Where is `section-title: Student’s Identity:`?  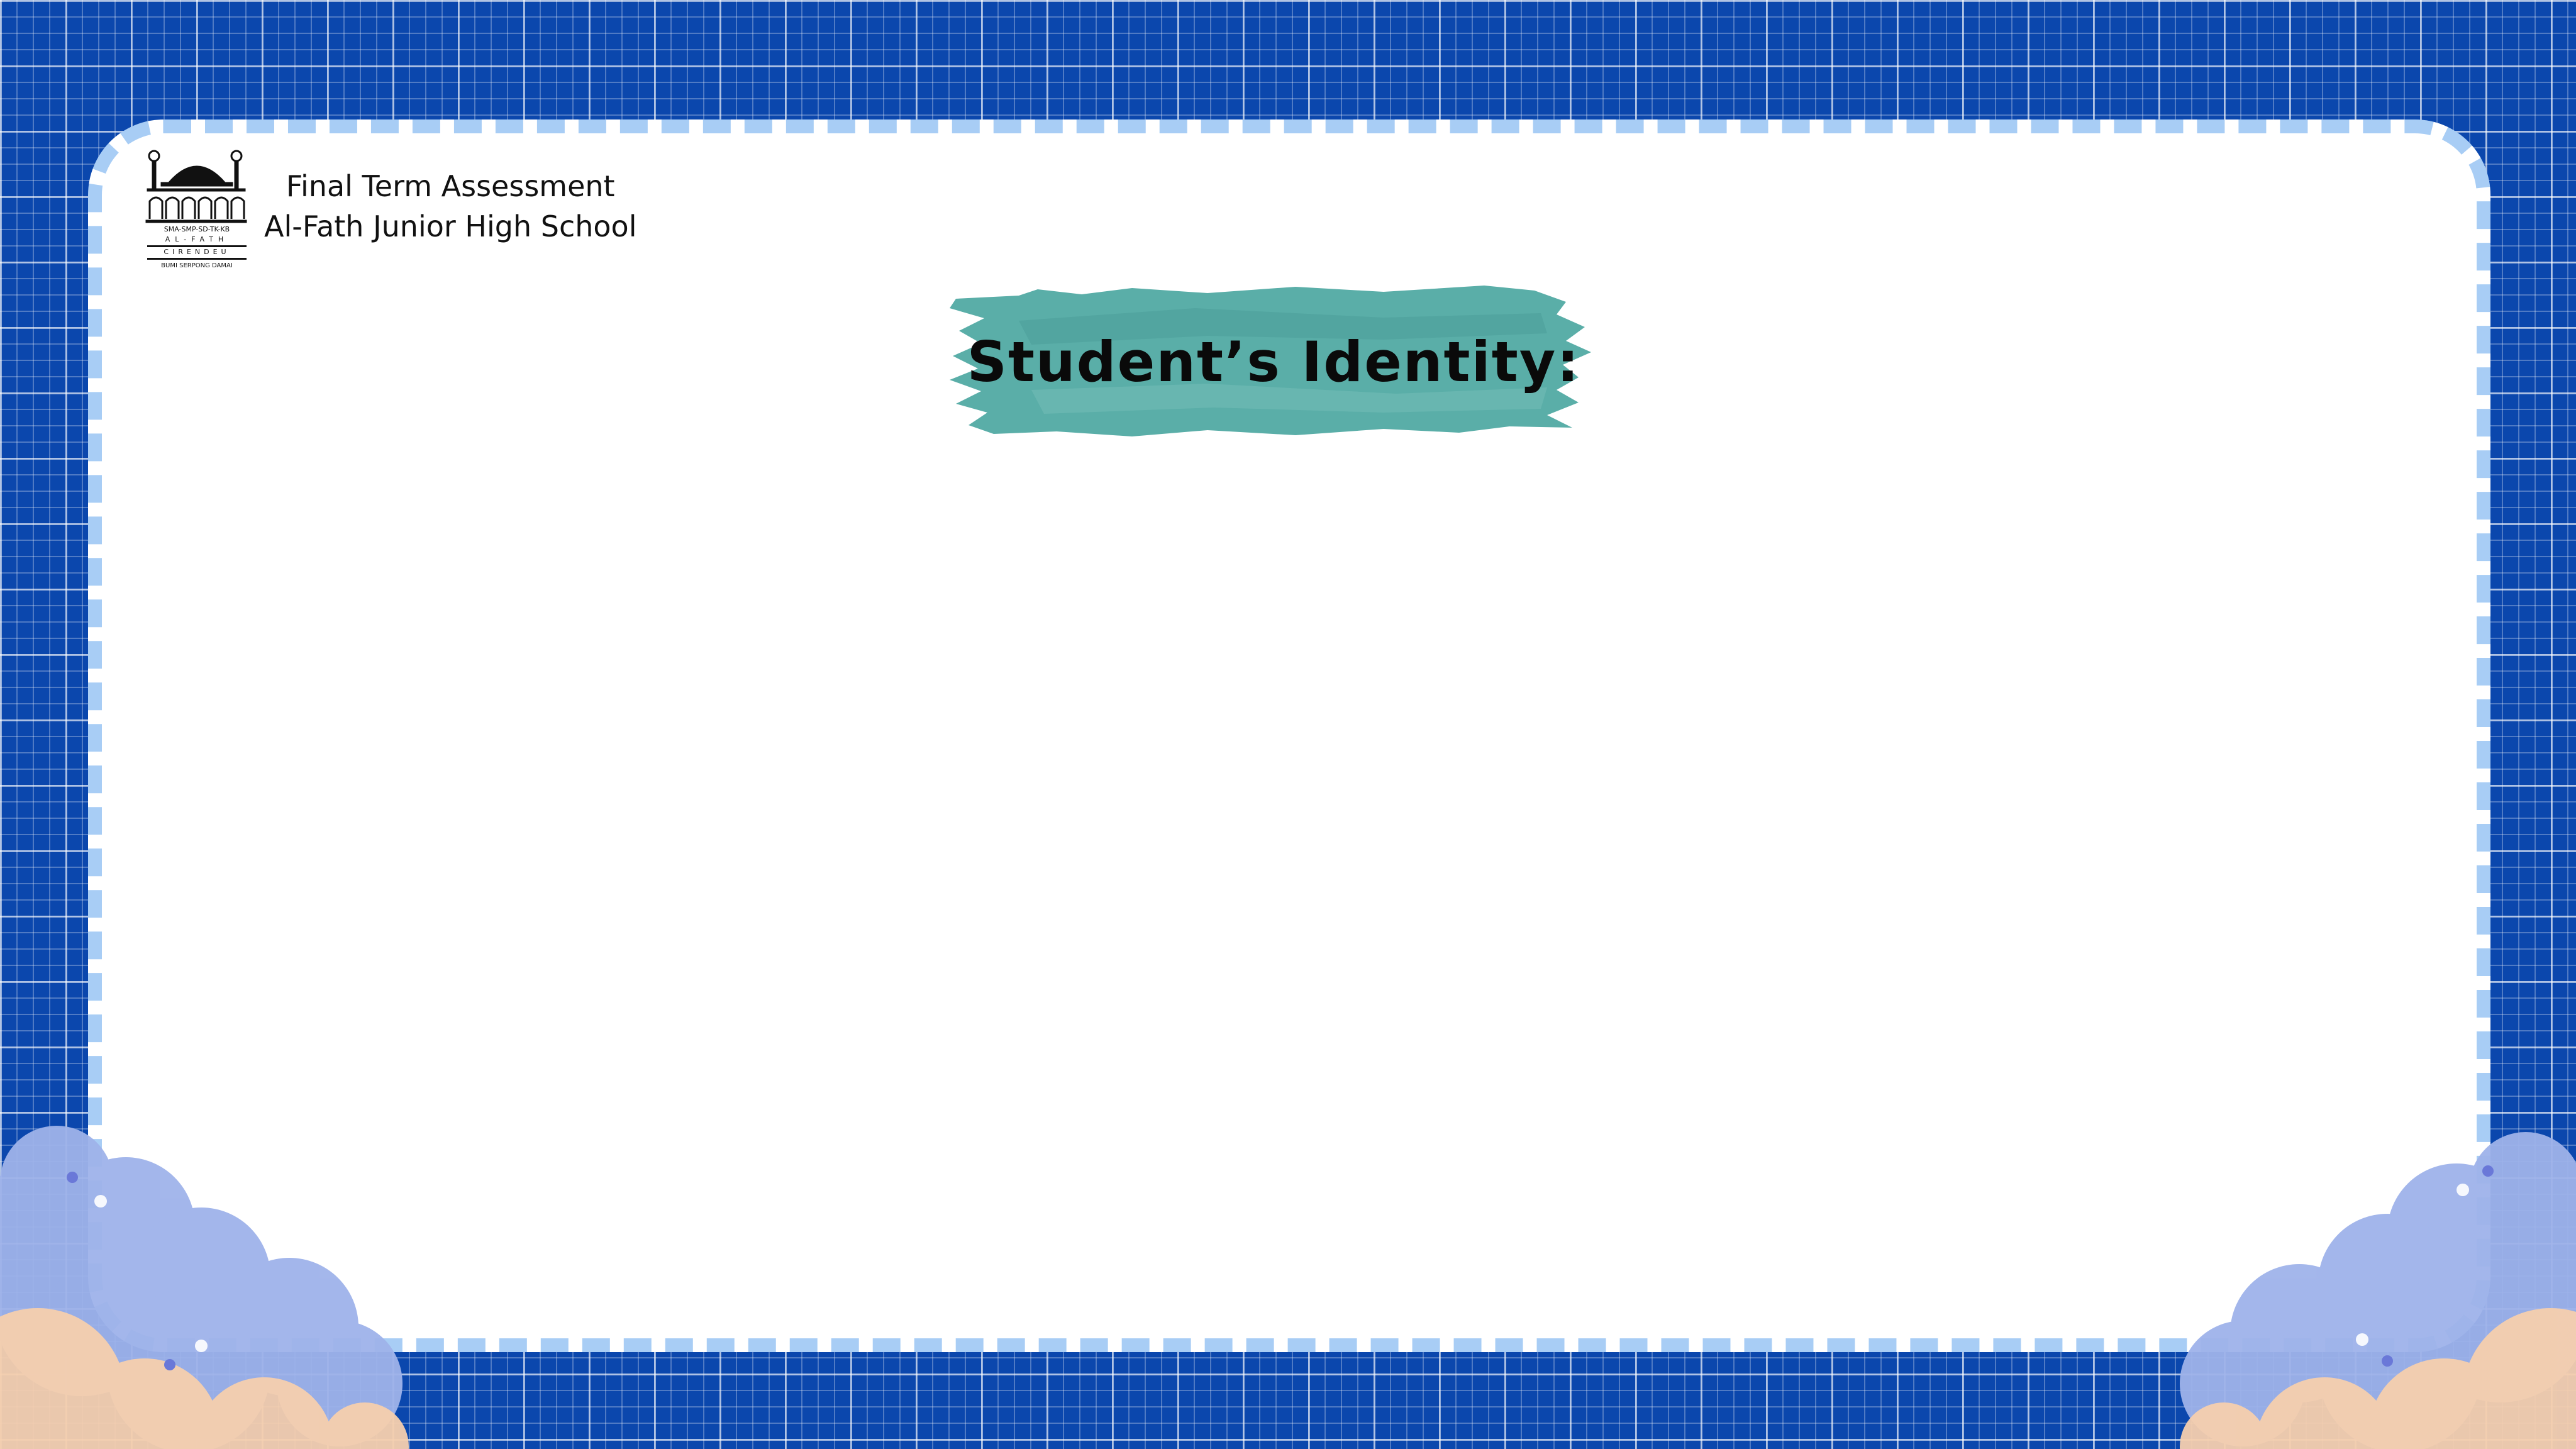 section-title: Student’s Identity: is located at coordinates (1273, 361).